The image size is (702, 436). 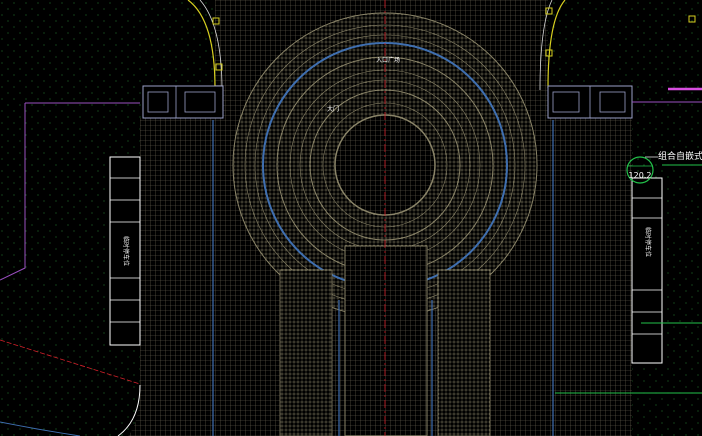 What do you see at coordinates (680, 156) in the screenshot?
I see `annotation-text: 组合自嵌式挡` at bounding box center [680, 156].